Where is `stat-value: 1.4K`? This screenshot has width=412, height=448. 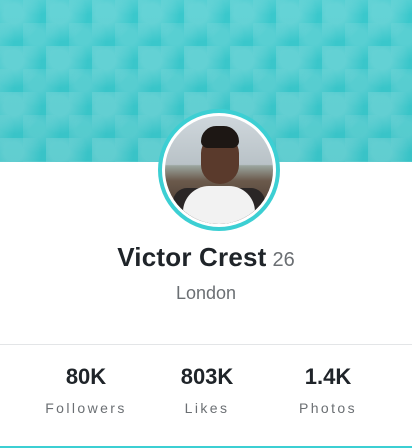
stat-value: 1.4K is located at coordinates (328, 376).